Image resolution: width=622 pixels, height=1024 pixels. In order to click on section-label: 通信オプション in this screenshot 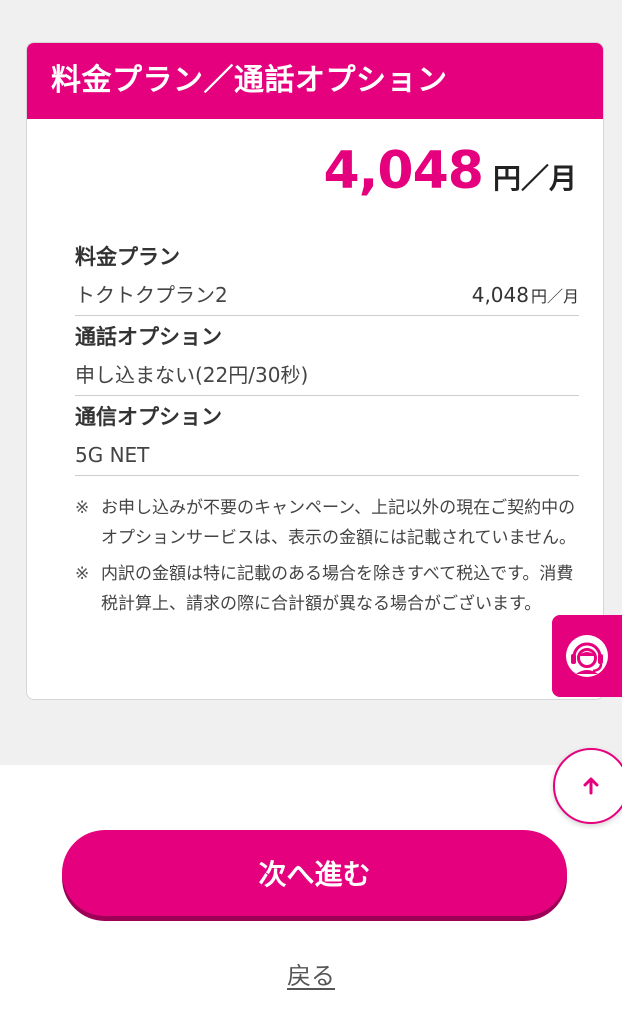, I will do `click(148, 417)`.